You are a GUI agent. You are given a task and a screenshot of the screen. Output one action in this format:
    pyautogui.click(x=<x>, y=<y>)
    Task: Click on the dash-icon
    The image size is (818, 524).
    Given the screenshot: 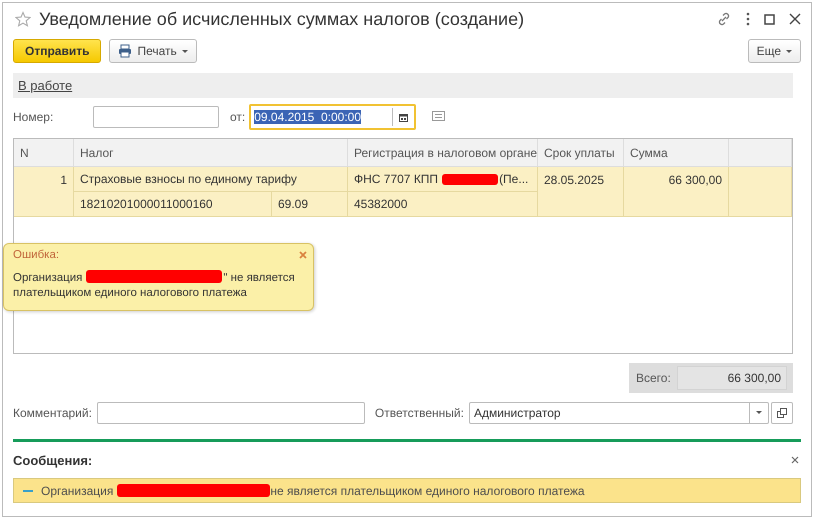 What is the action you would take?
    pyautogui.click(x=28, y=491)
    